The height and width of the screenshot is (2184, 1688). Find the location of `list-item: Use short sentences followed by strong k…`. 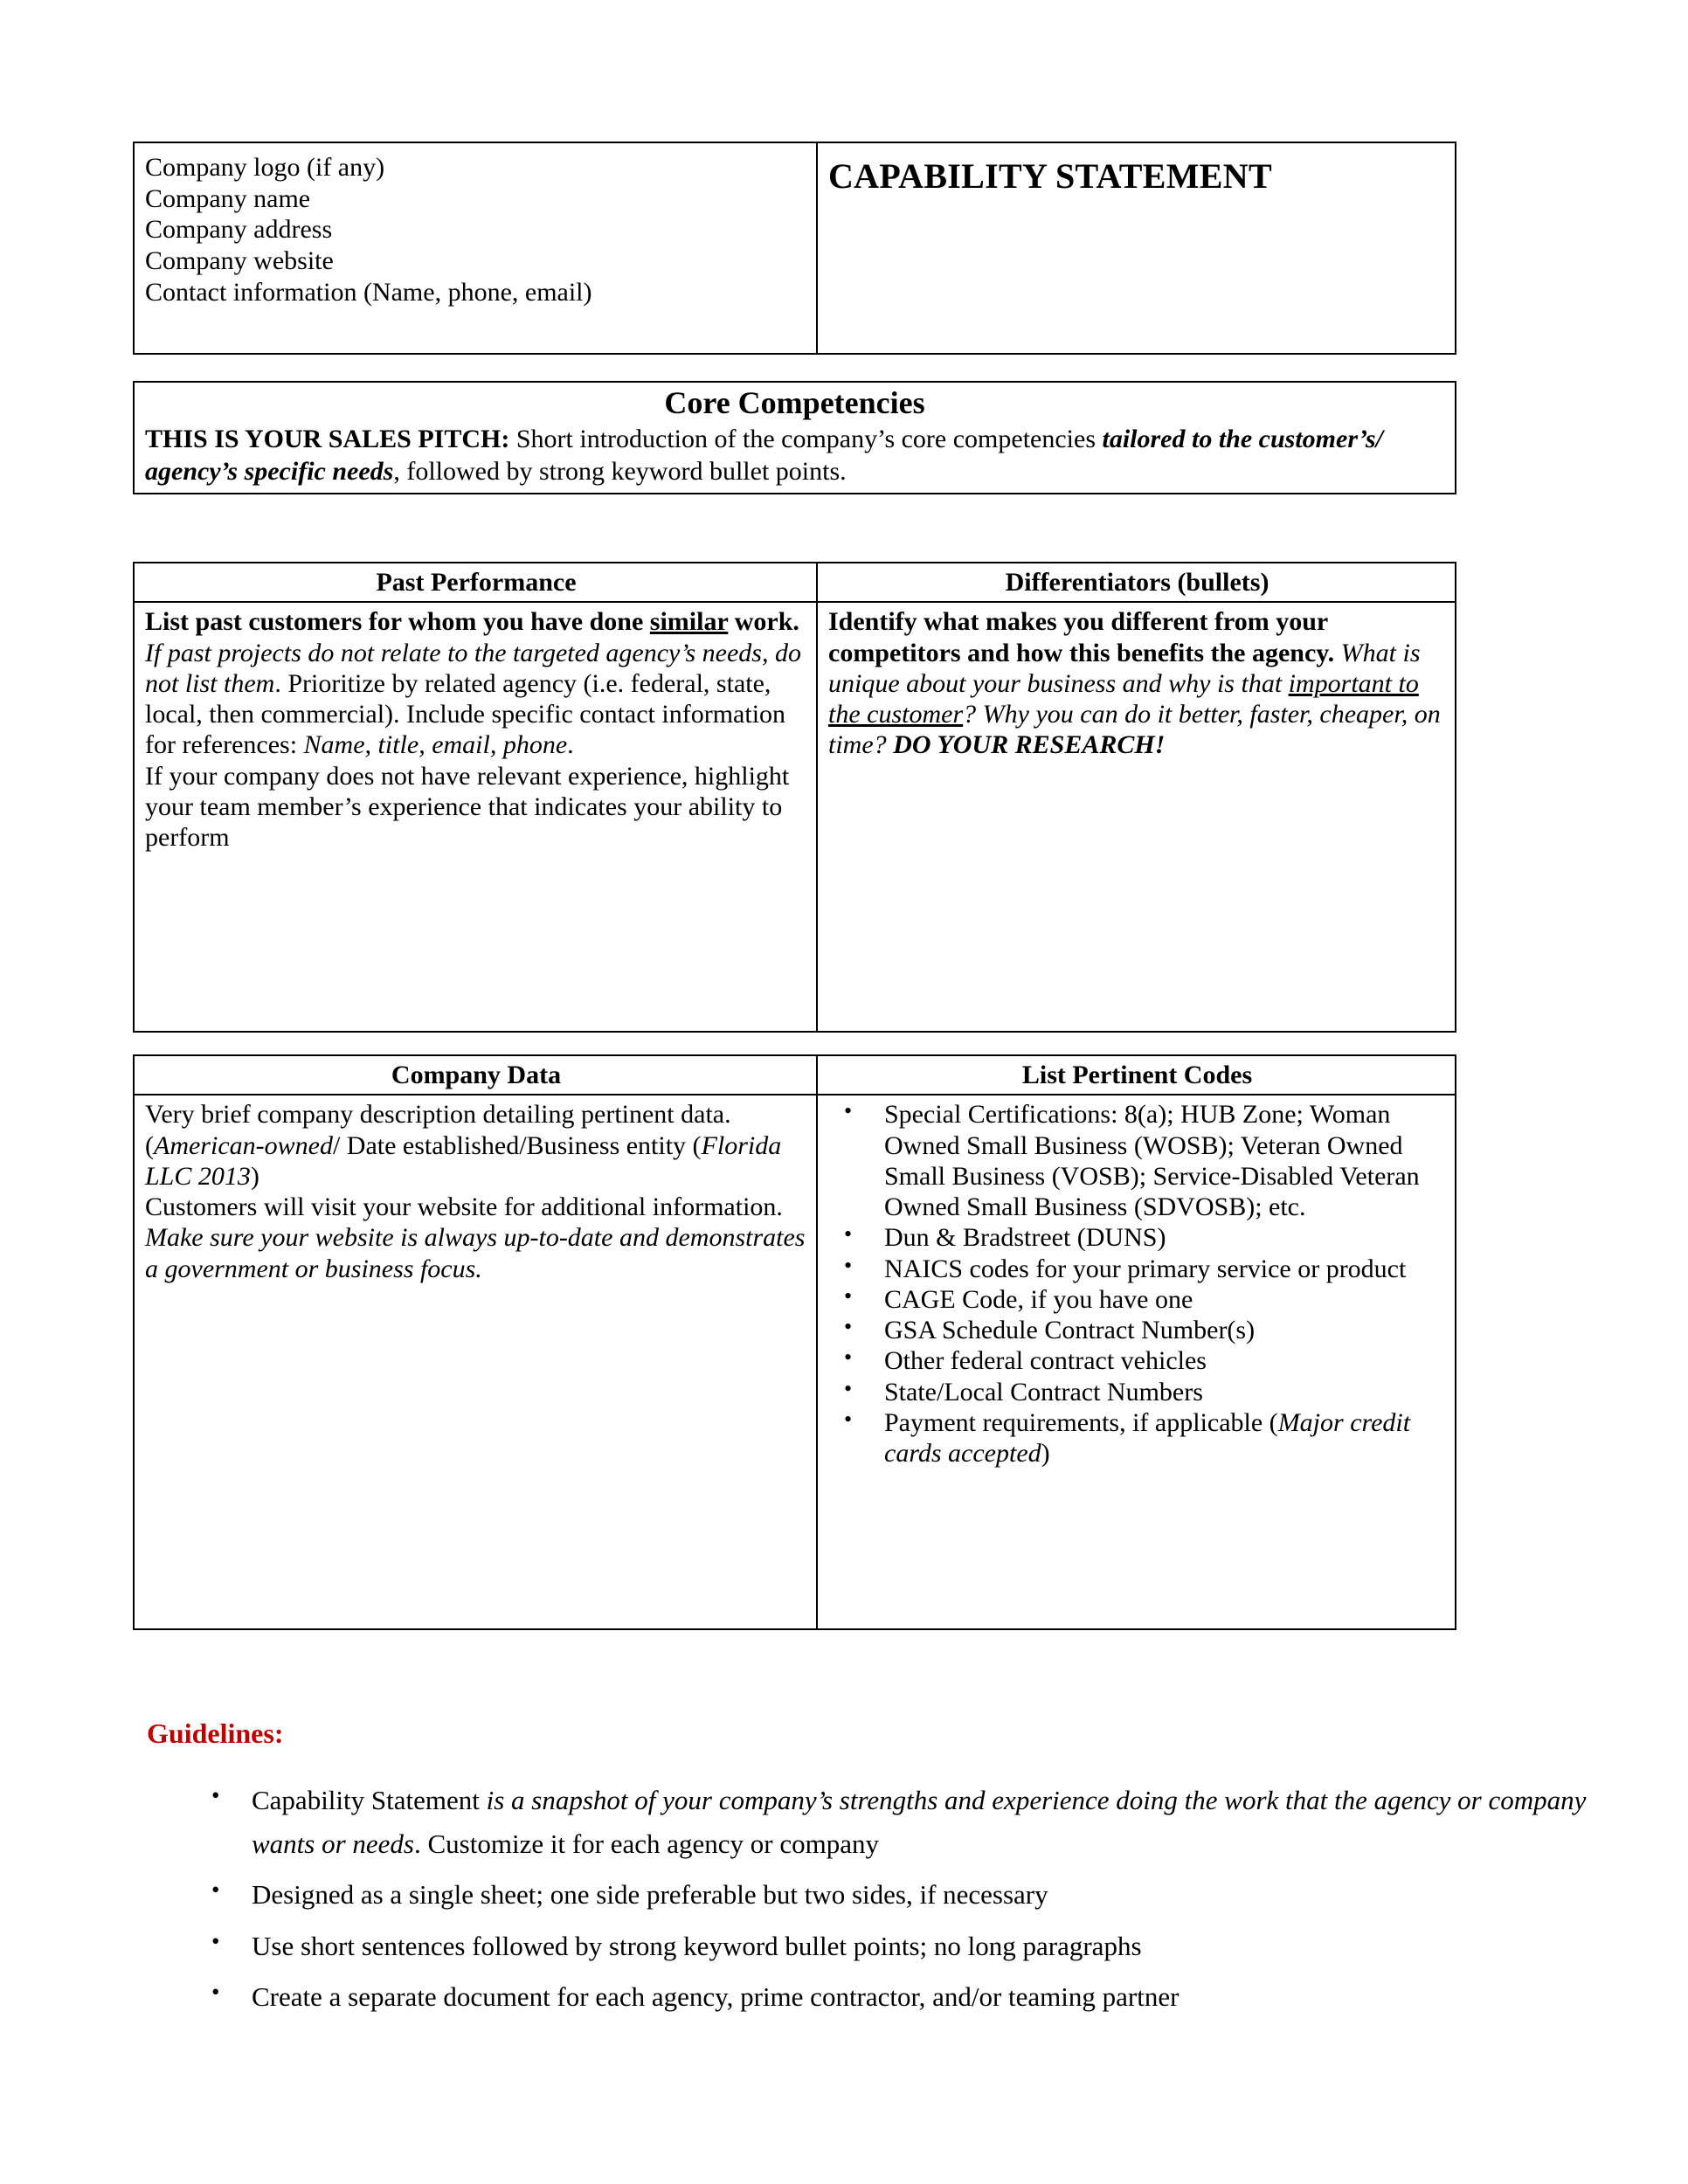

list-item: Use short sentences followed by strong k… is located at coordinates (914, 1945).